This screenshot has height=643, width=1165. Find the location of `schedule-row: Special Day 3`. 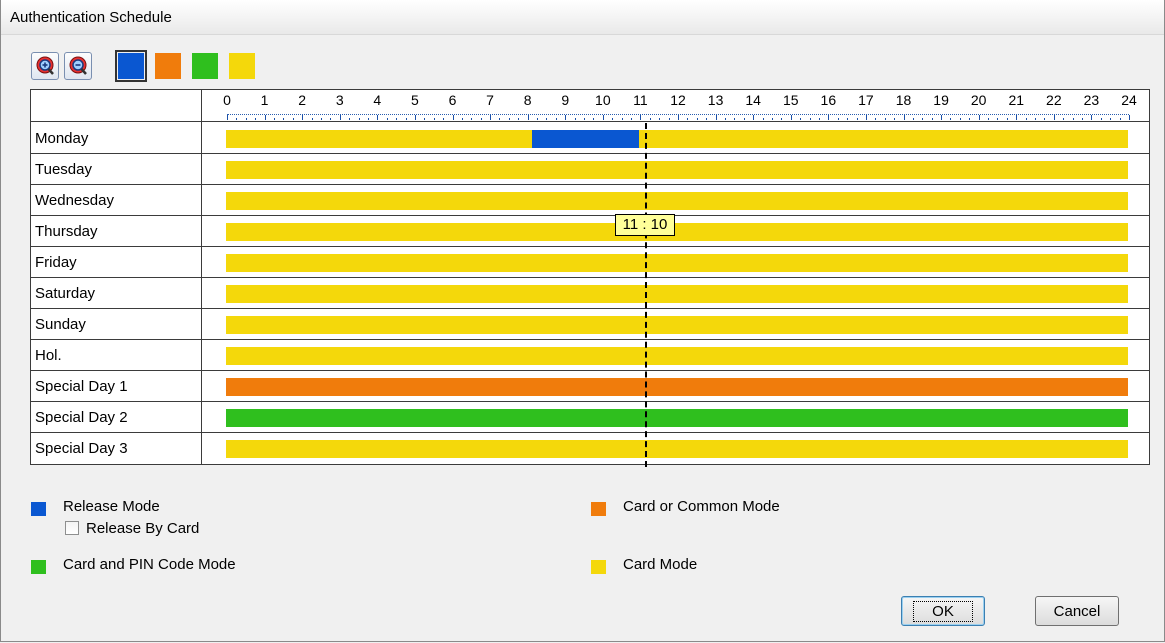

schedule-row: Special Day 3 is located at coordinates (590, 447).